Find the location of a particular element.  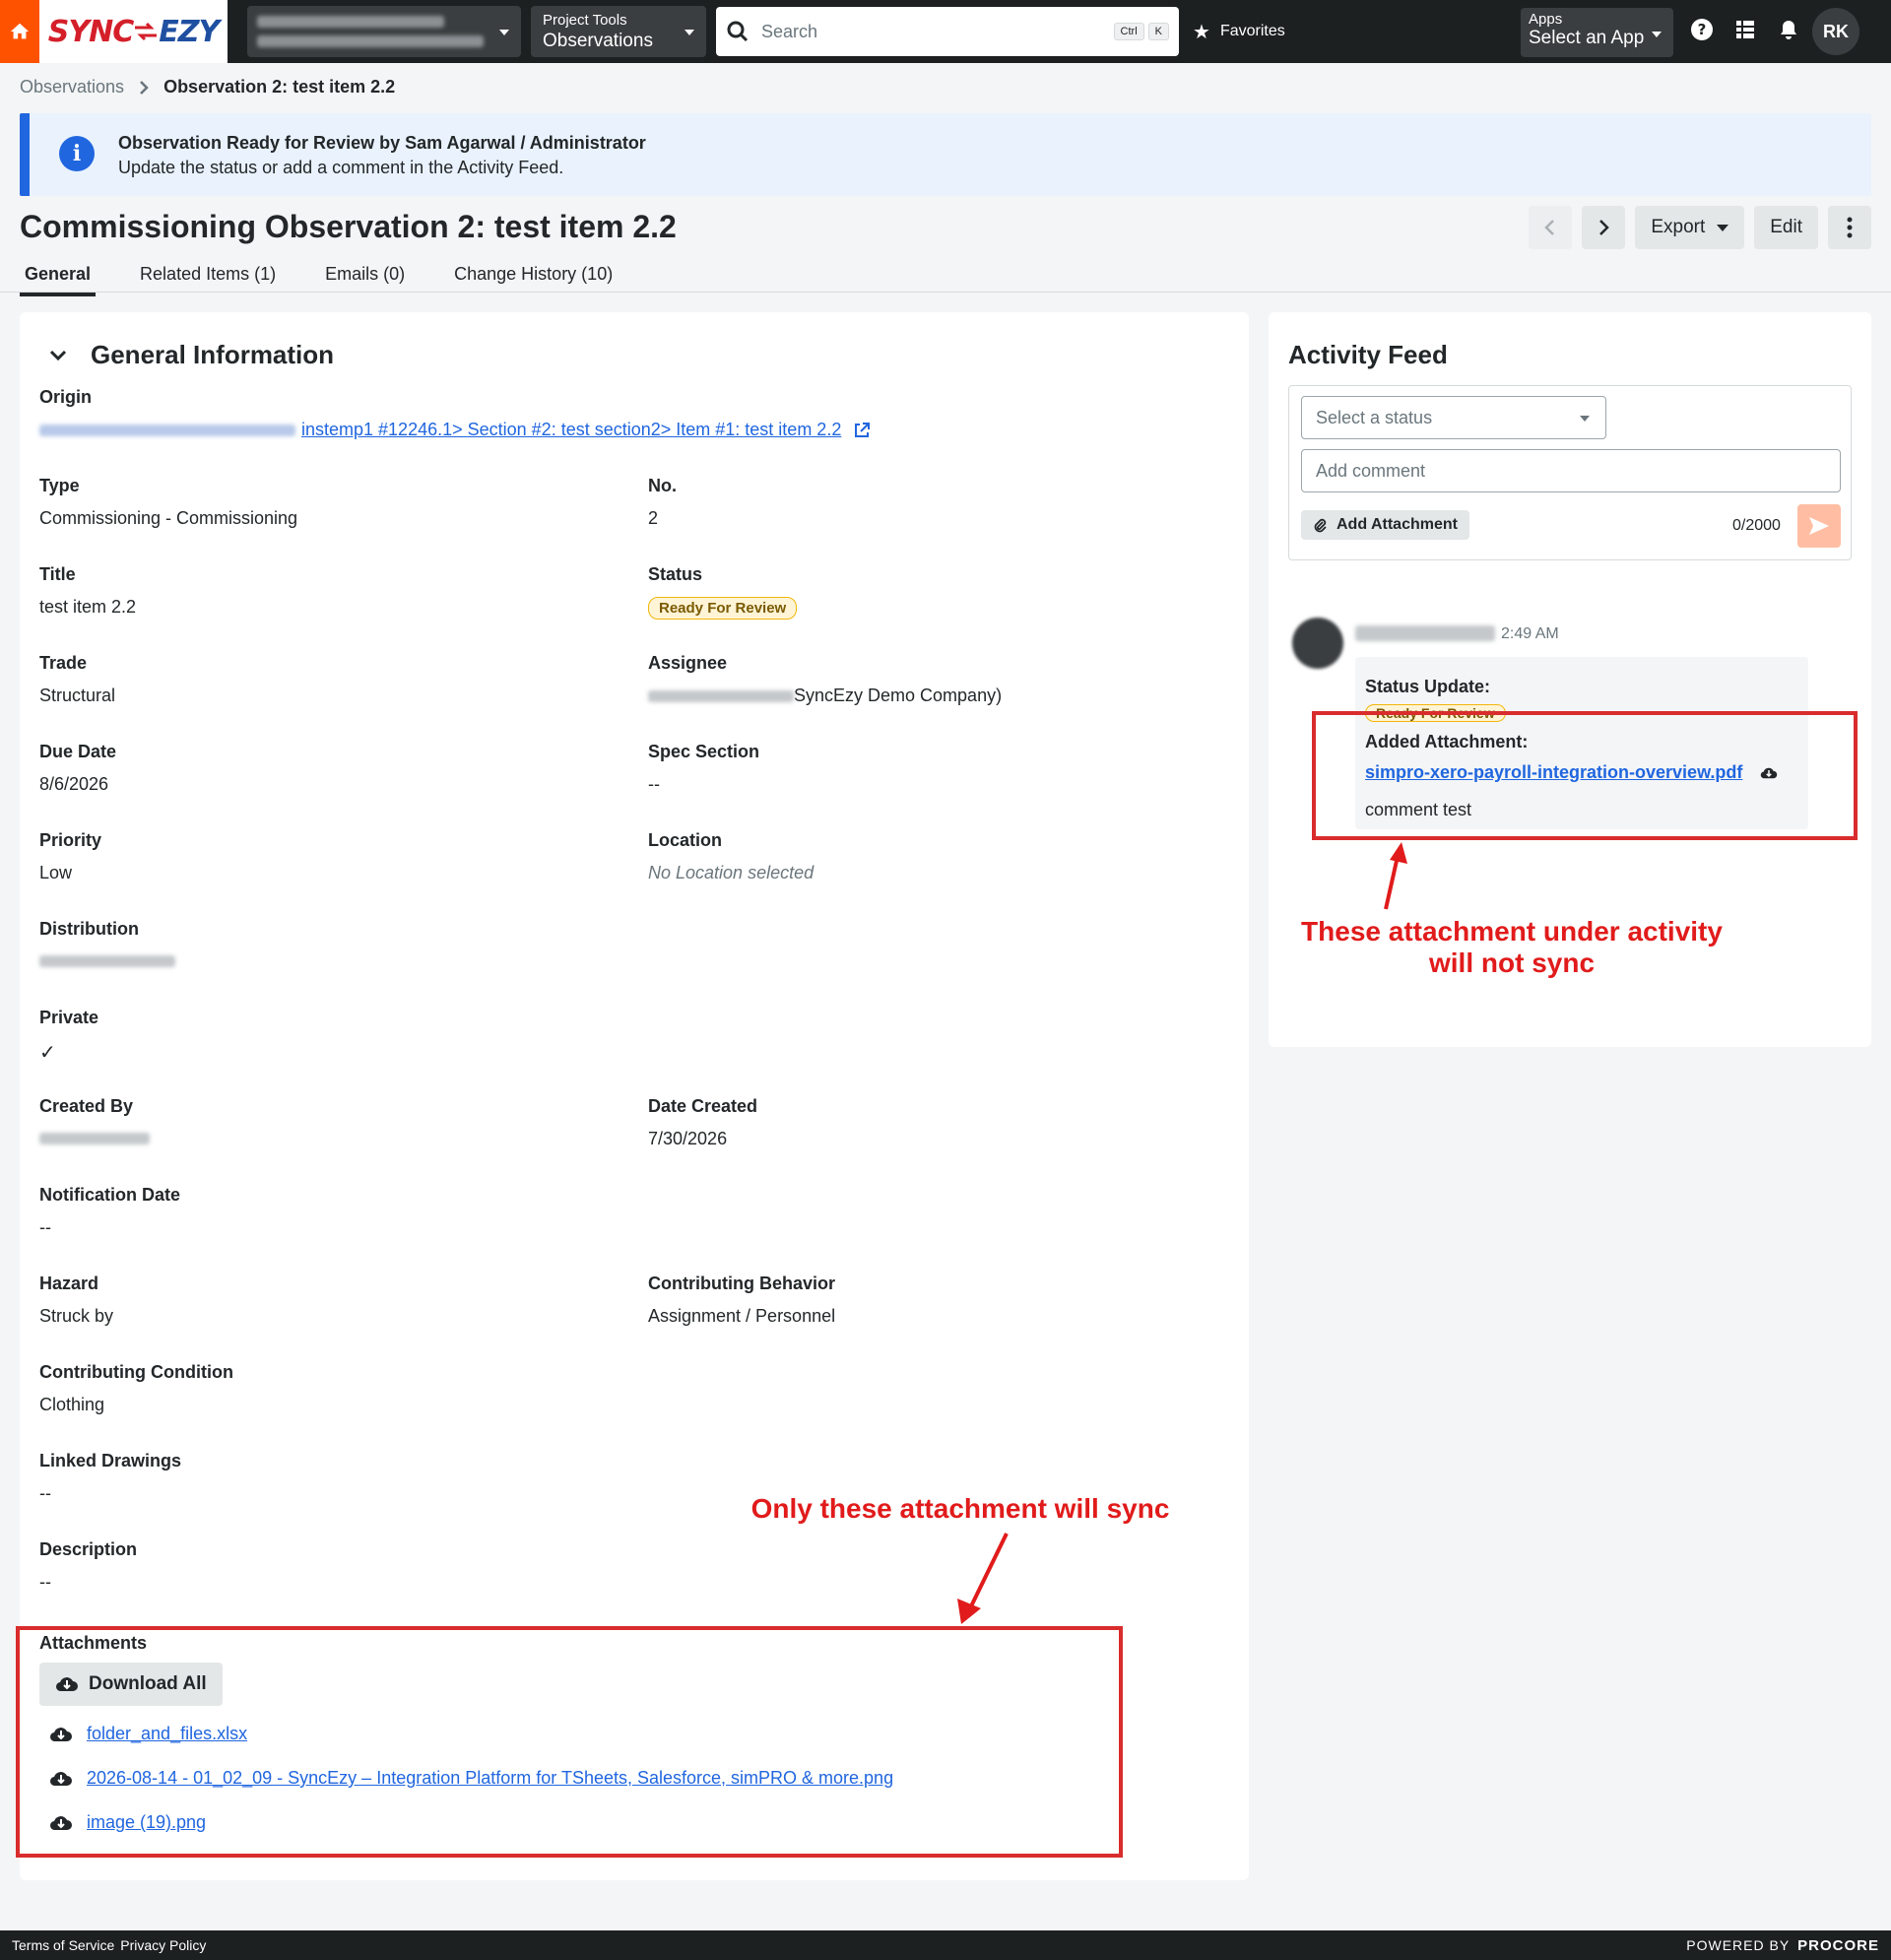

procore-logo: PROCORE is located at coordinates (1838, 1945).